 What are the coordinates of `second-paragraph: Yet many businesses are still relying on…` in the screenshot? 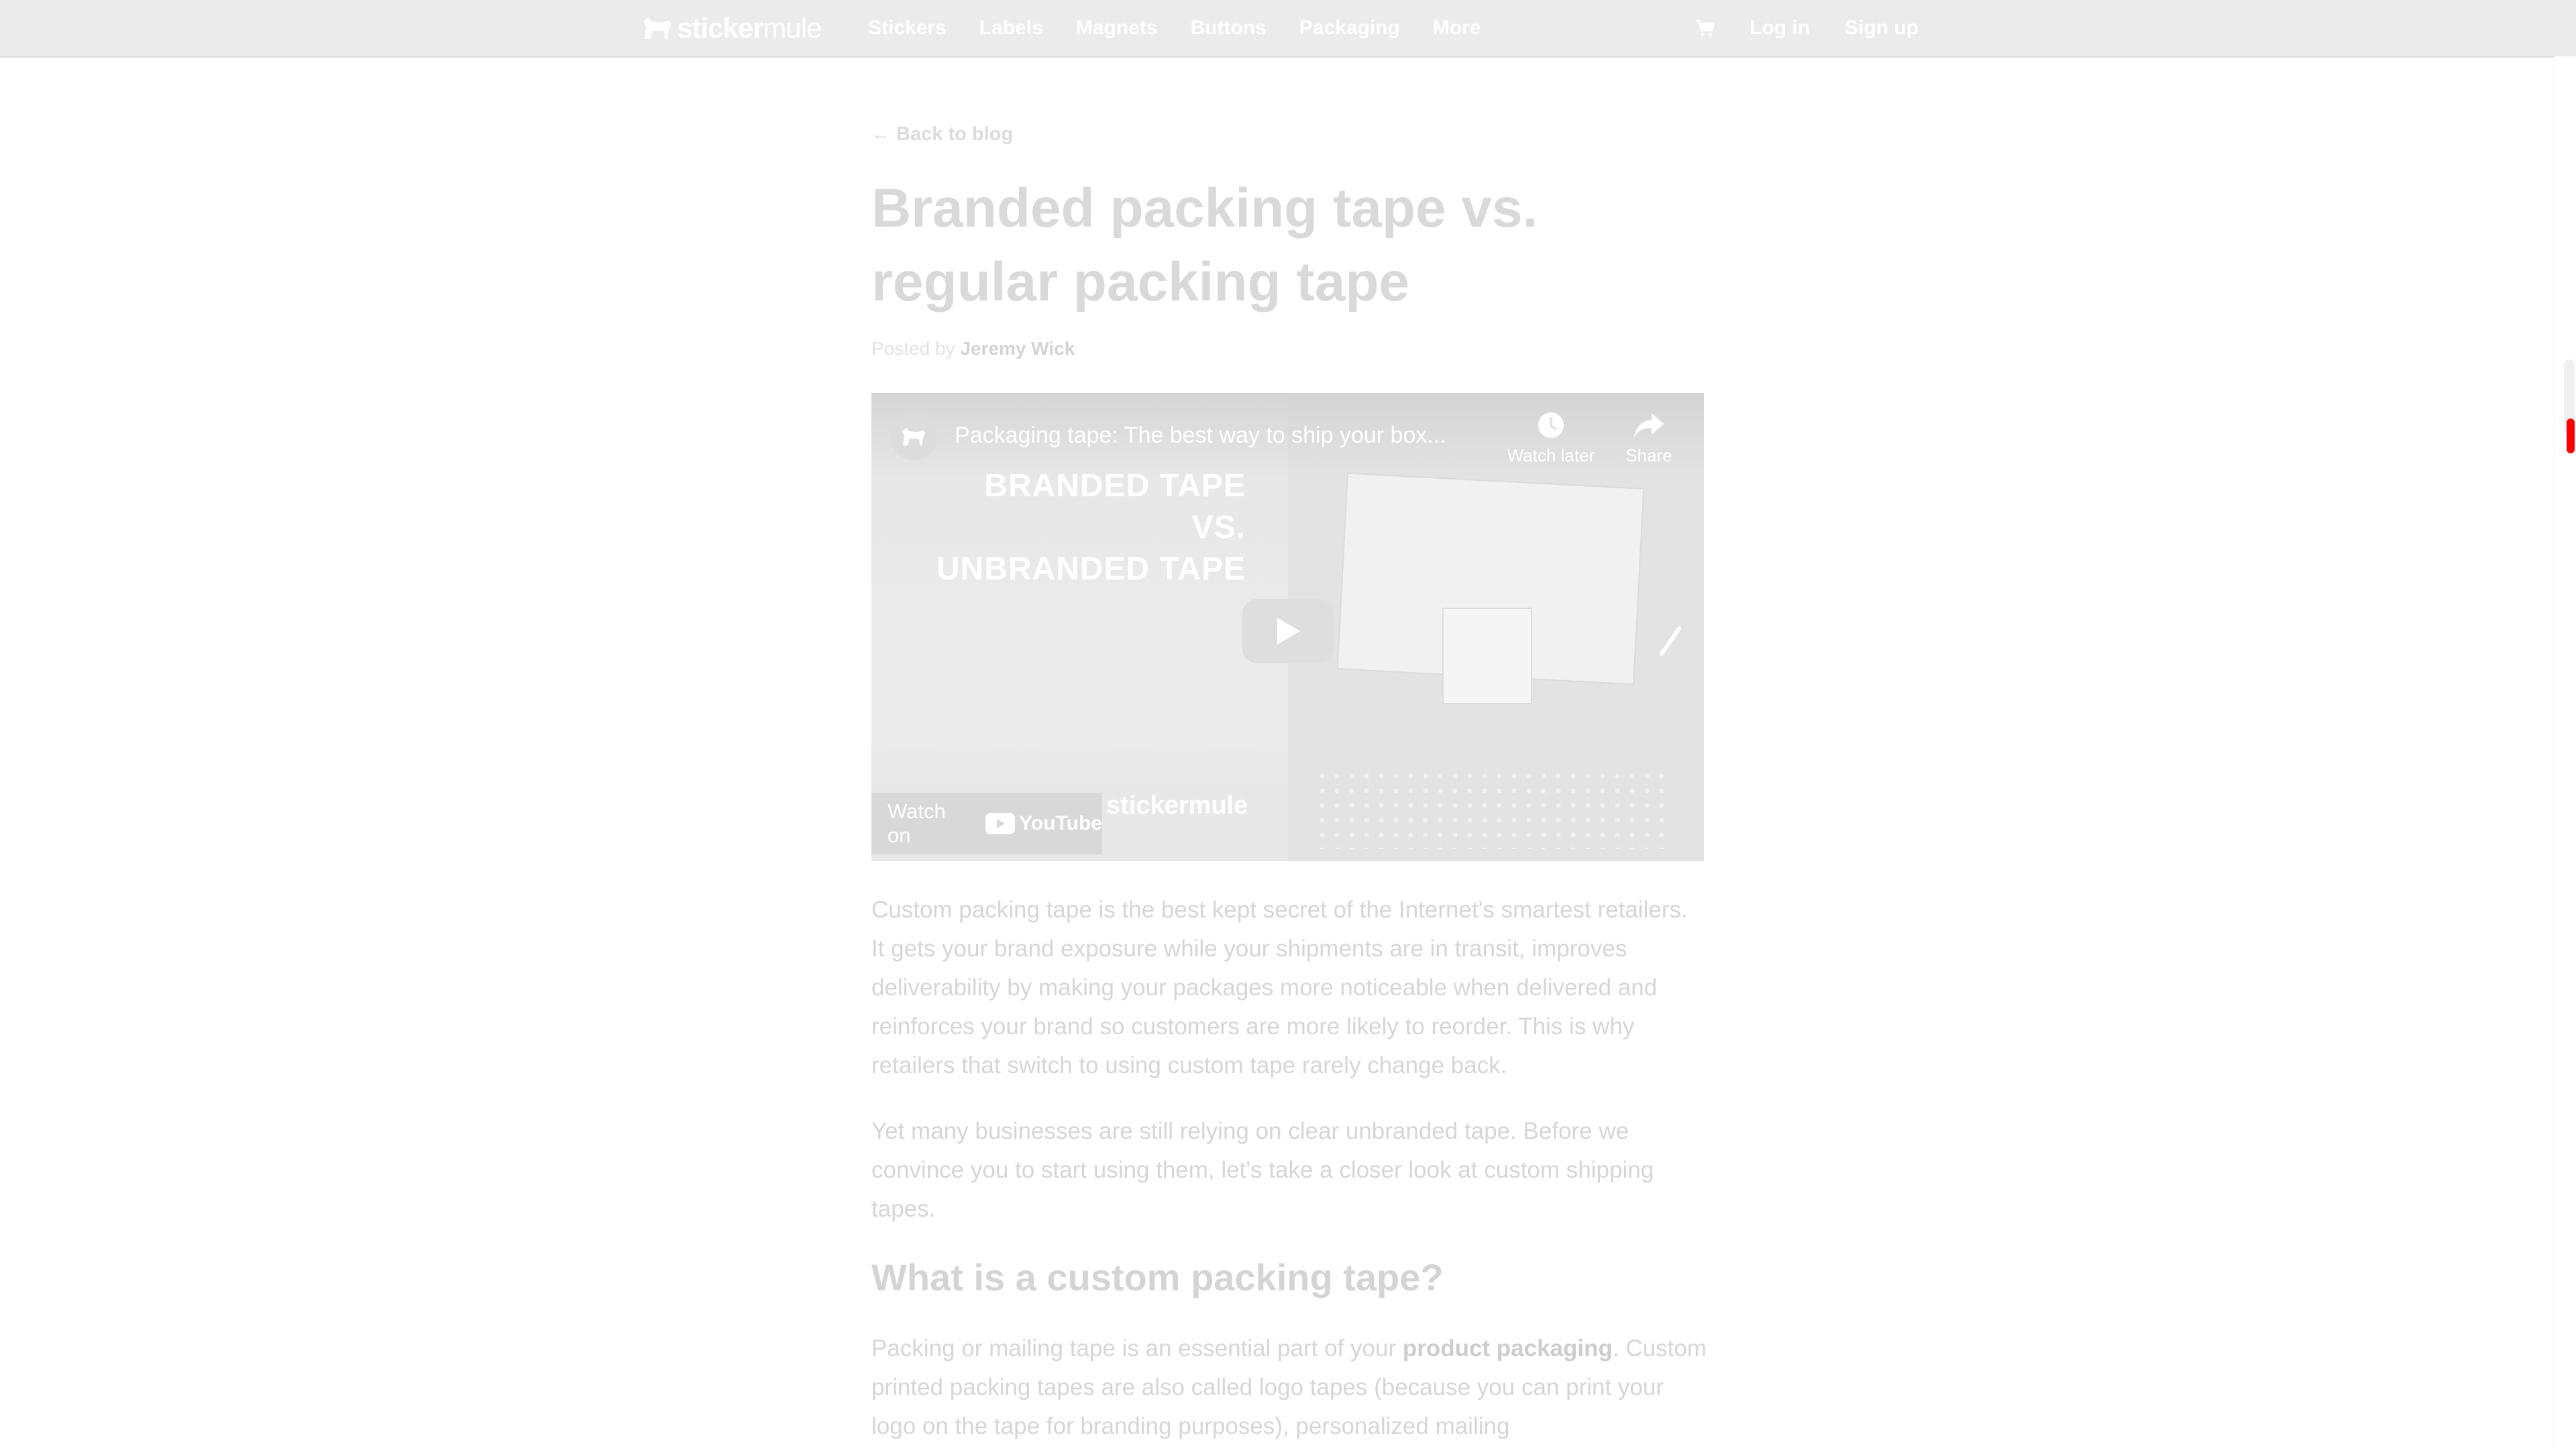 It's located at (1262, 1170).